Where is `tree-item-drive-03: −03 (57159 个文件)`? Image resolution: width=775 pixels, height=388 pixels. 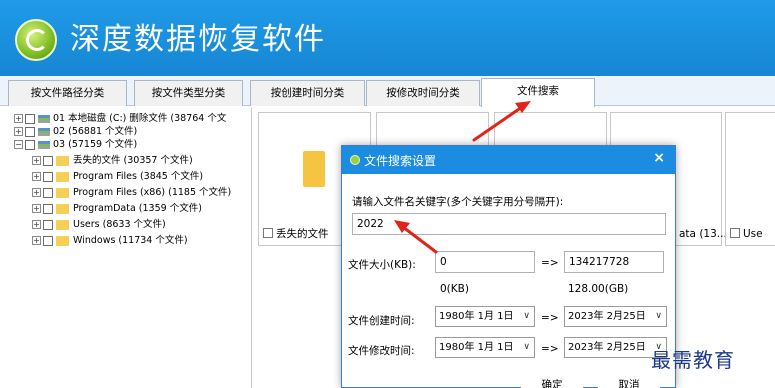
tree-item-drive-03: −03 (57159 个文件) is located at coordinates (75, 145).